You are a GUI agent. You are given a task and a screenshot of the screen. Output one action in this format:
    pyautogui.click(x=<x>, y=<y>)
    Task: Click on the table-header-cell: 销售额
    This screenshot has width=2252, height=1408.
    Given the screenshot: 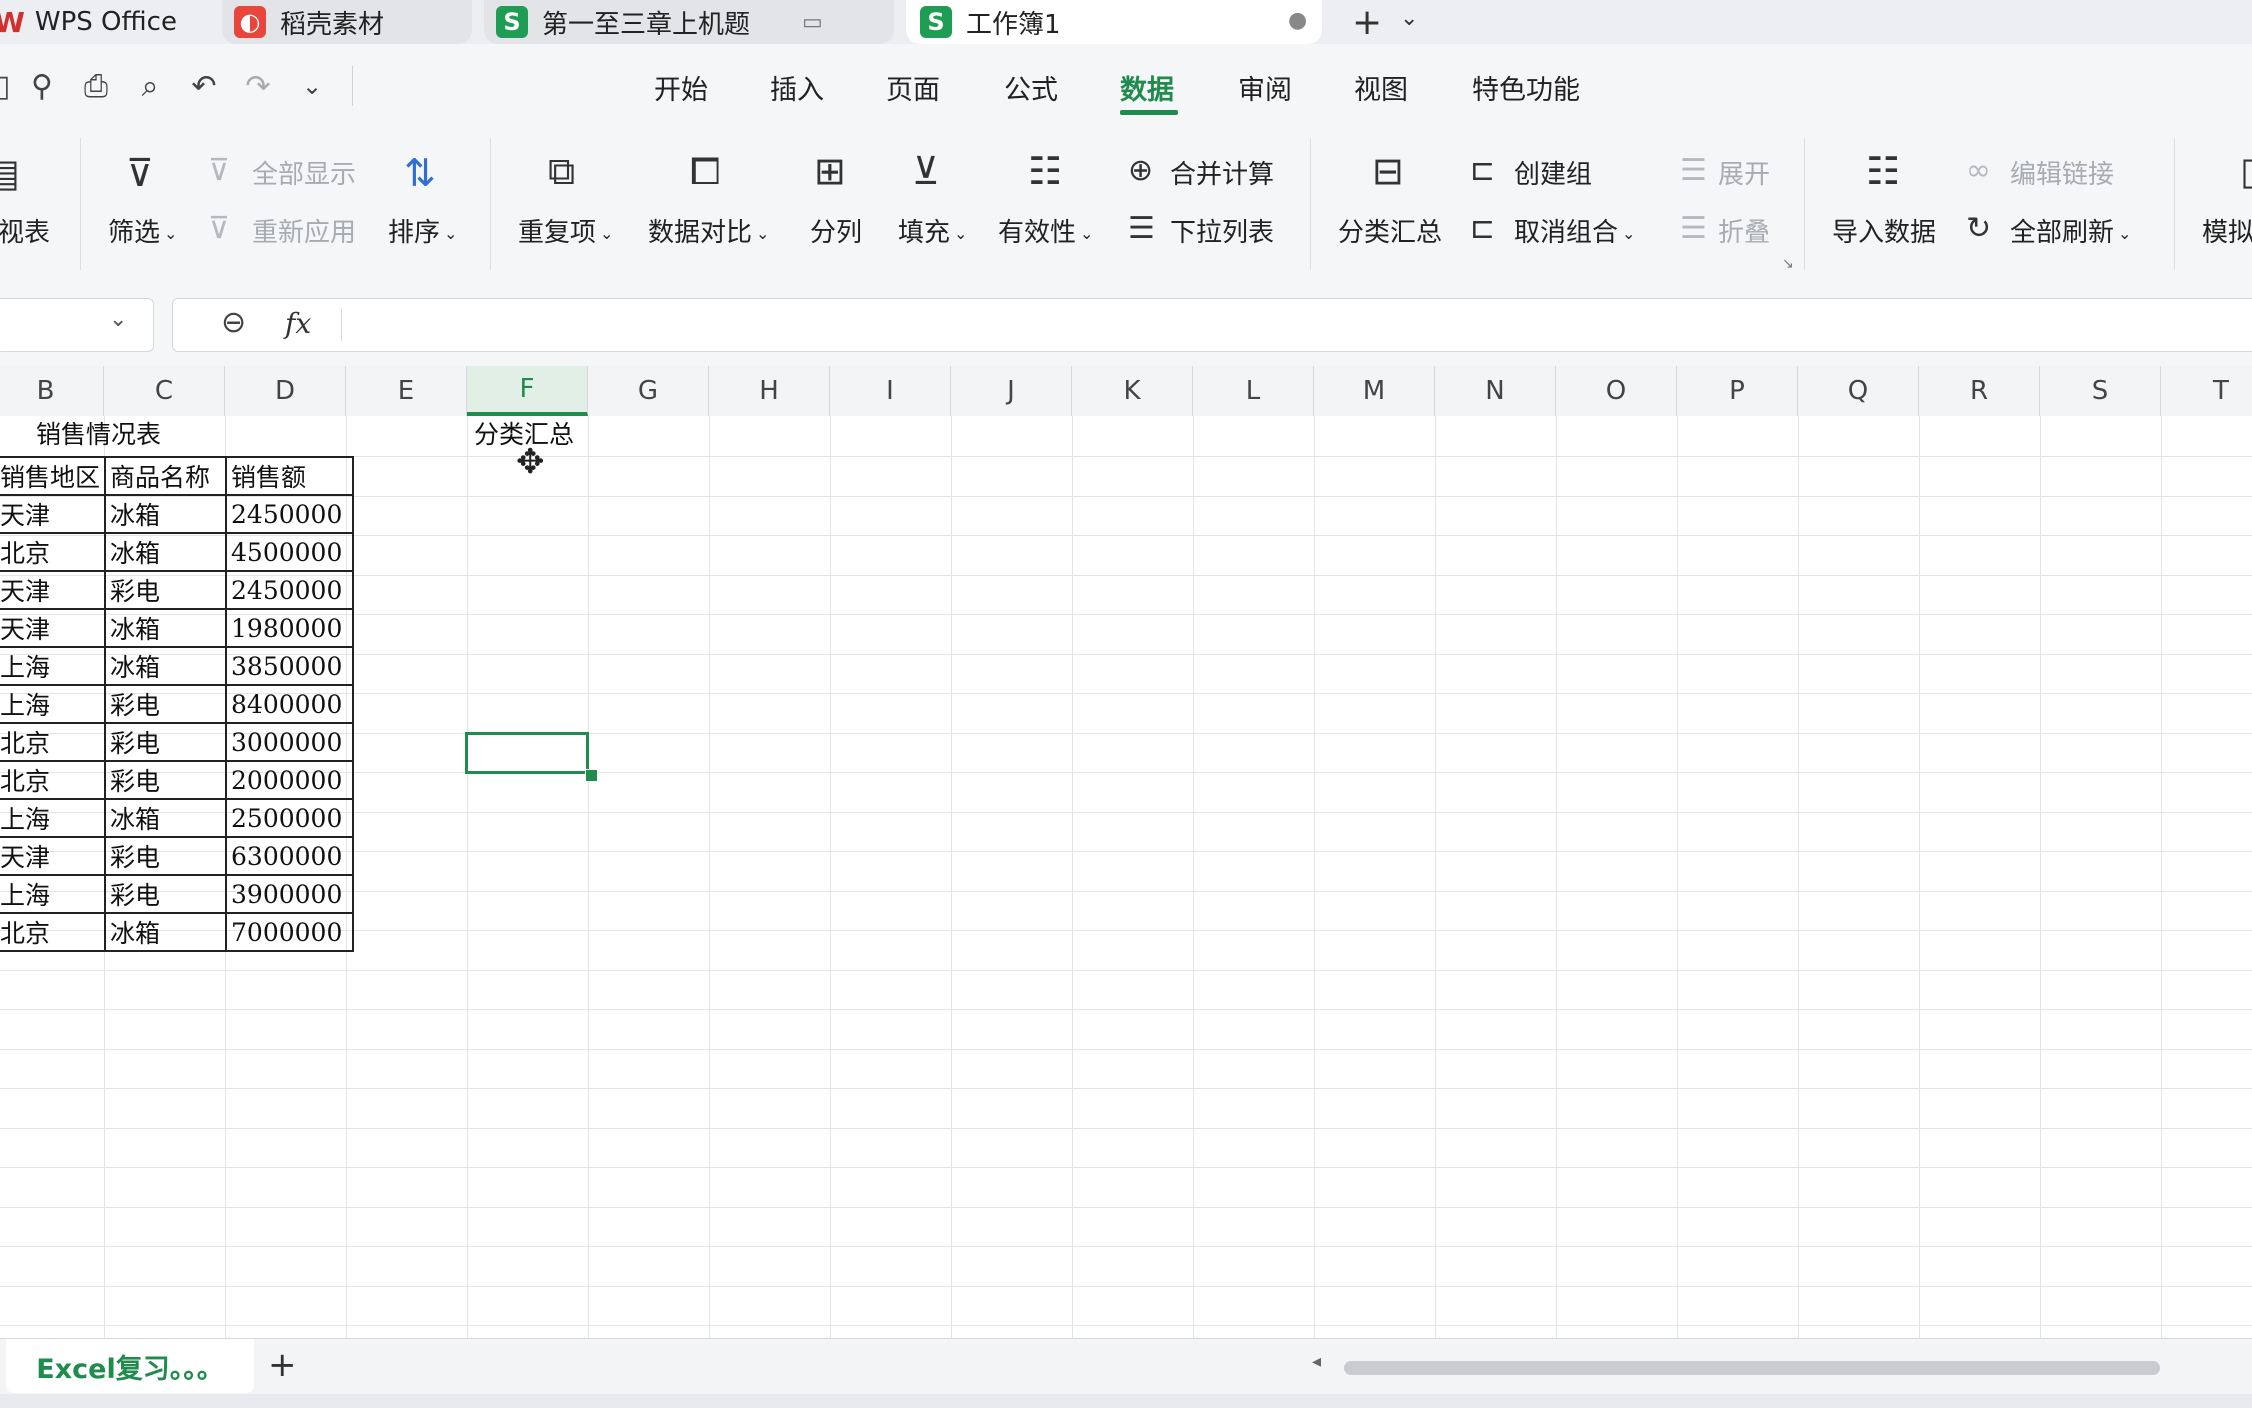 What is the action you would take?
    pyautogui.click(x=290, y=476)
    